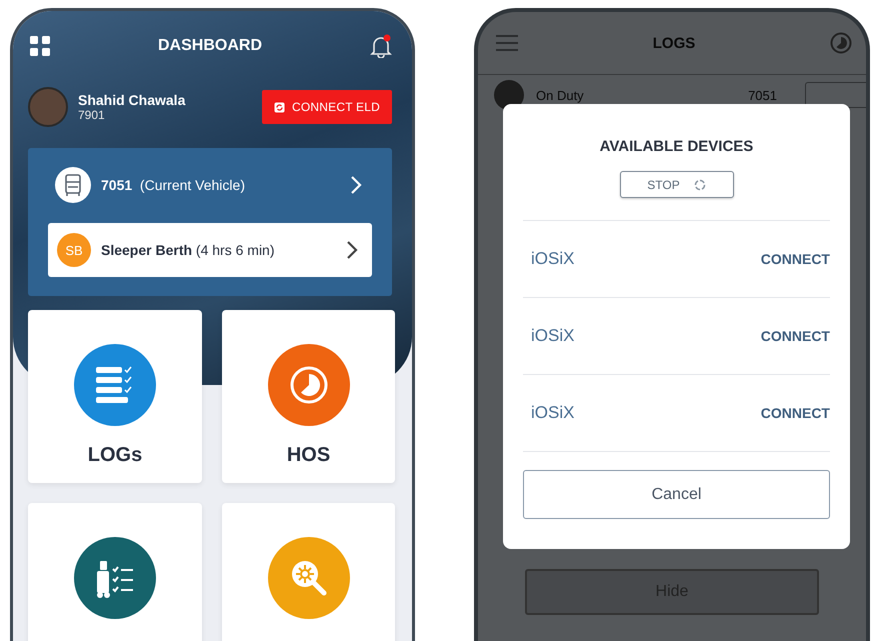 Image resolution: width=880 pixels, height=641 pixels. What do you see at coordinates (279, 107) in the screenshot?
I see `refresh-icon` at bounding box center [279, 107].